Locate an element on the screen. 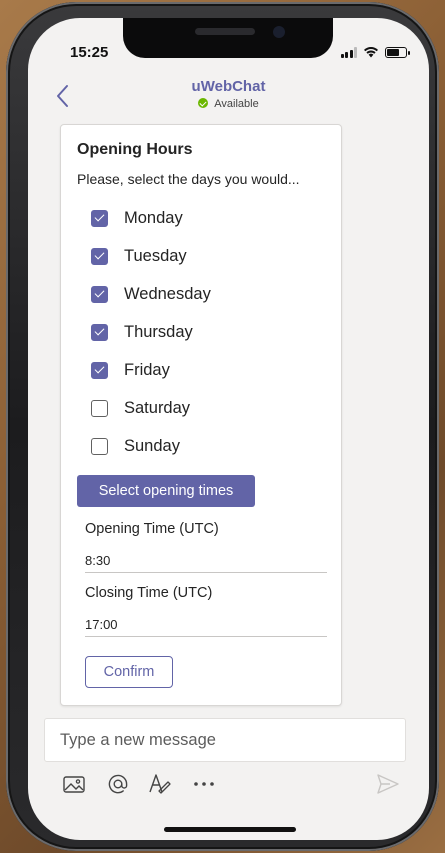 Image resolution: width=445 pixels, height=853 pixels. day-label: Tuesday is located at coordinates (155, 255).